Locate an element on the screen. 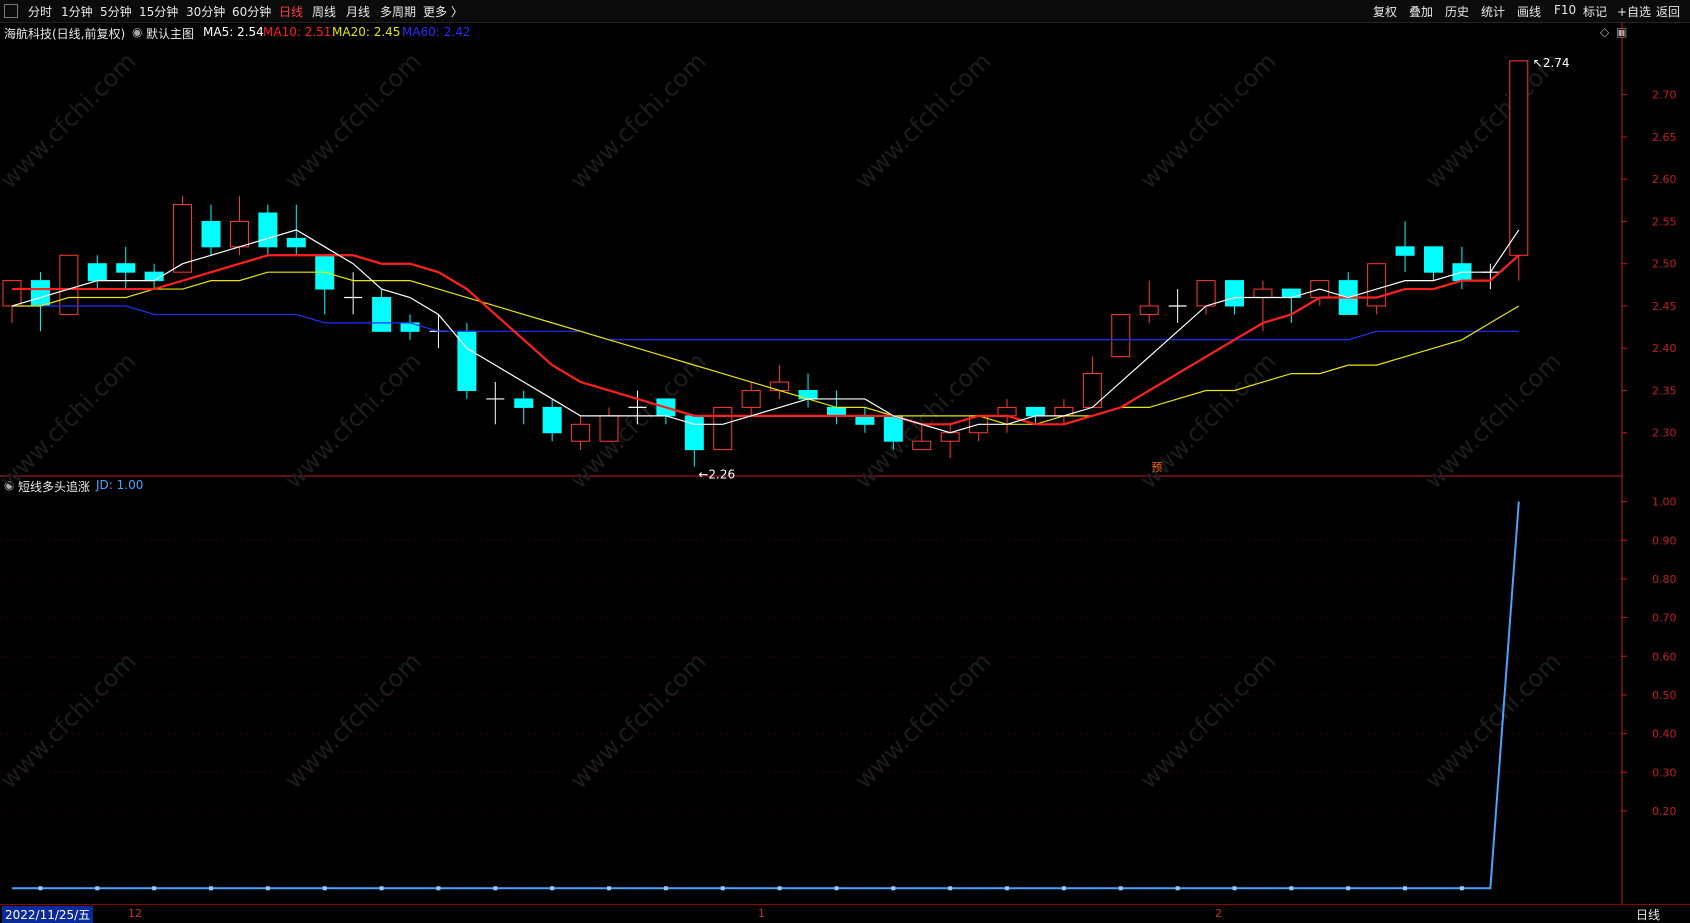 This screenshot has height=923, width=1690. period-indicator: 日线 is located at coordinates (1648, 914).